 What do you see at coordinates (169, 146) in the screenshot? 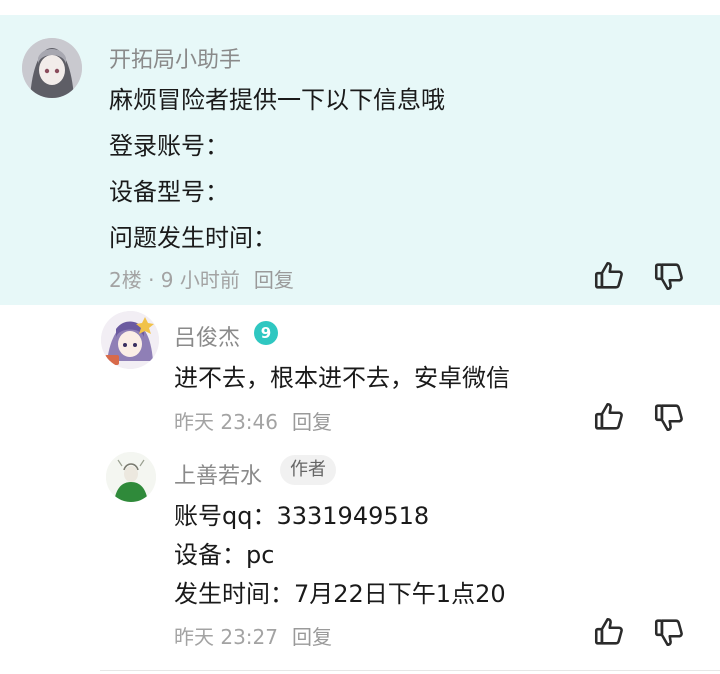
I see `comment-line: 登录账号：` at bounding box center [169, 146].